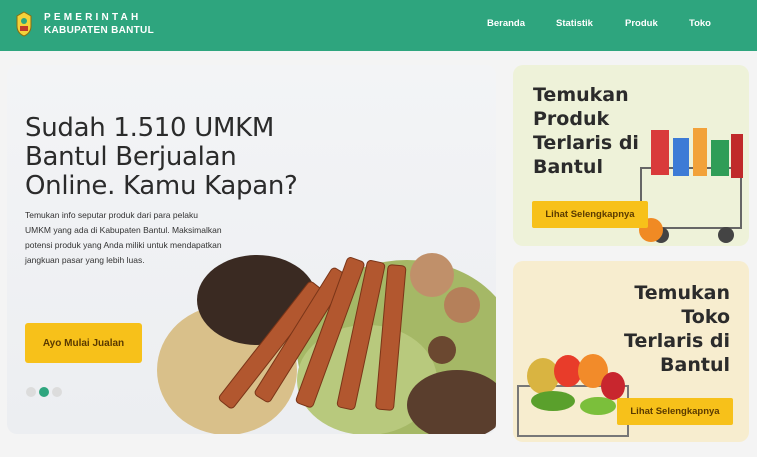 The image size is (757, 457). What do you see at coordinates (586, 131) in the screenshot?
I see `top-products-title: Temukan Produk Terlaris di Bantul` at bounding box center [586, 131].